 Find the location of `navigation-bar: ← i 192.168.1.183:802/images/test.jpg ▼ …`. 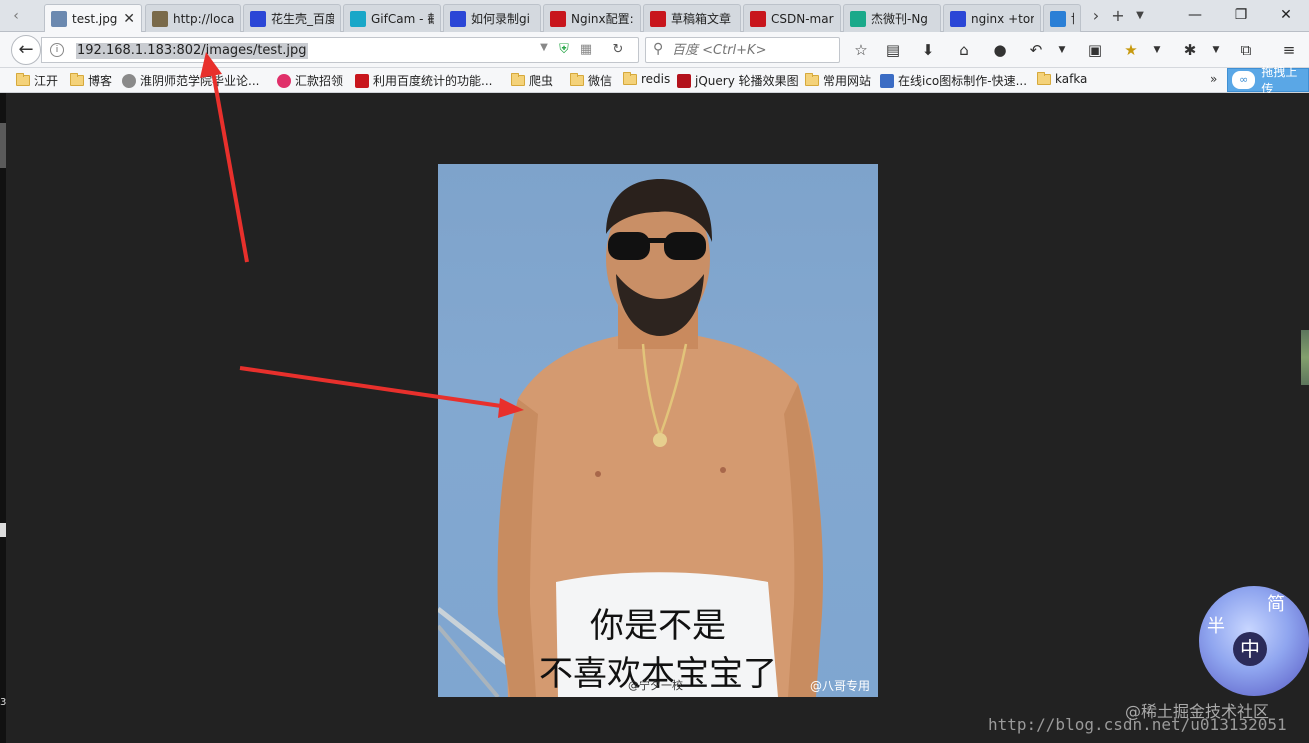

navigation-bar: ← i 192.168.1.183:802/images/test.jpg ▼ … is located at coordinates (654, 50).